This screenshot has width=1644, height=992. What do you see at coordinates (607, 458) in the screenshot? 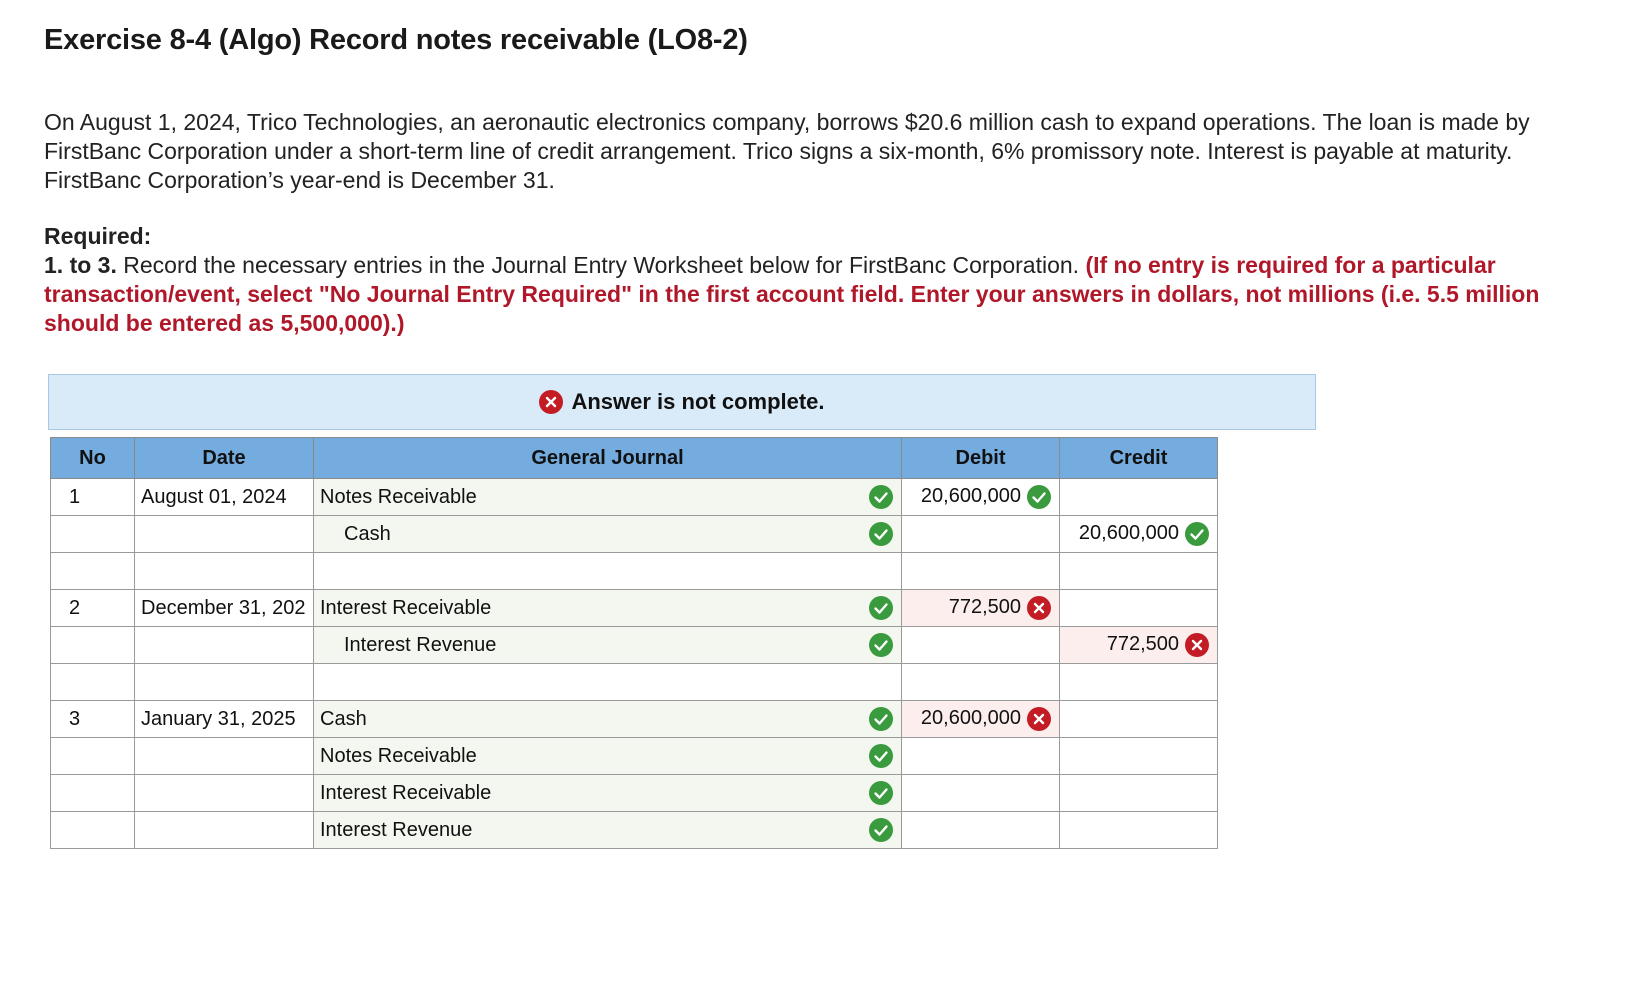
I see `header-general-journal: General Journal` at bounding box center [607, 458].